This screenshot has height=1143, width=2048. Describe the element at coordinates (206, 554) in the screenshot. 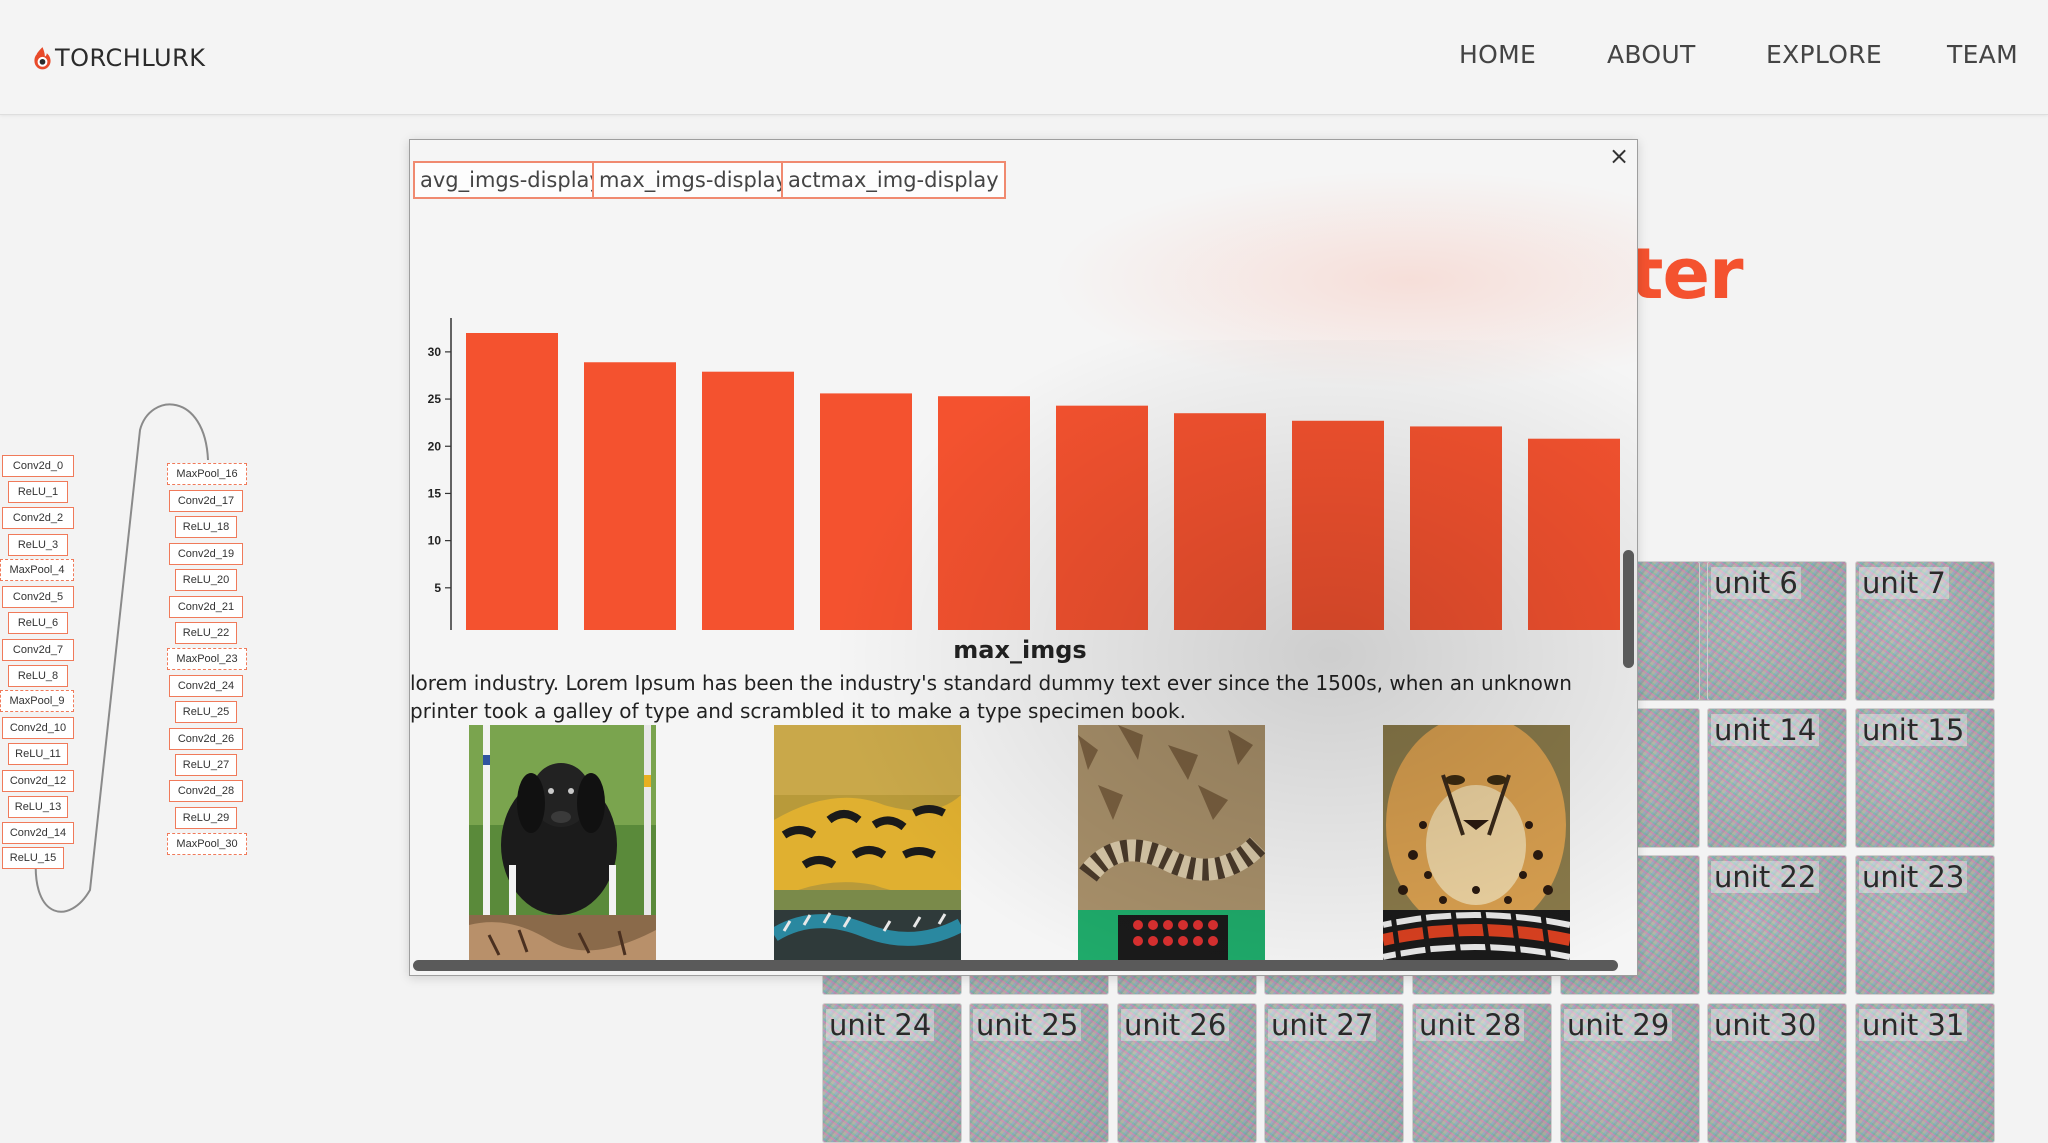

I see `layer-node: Conv2d_19` at that location.